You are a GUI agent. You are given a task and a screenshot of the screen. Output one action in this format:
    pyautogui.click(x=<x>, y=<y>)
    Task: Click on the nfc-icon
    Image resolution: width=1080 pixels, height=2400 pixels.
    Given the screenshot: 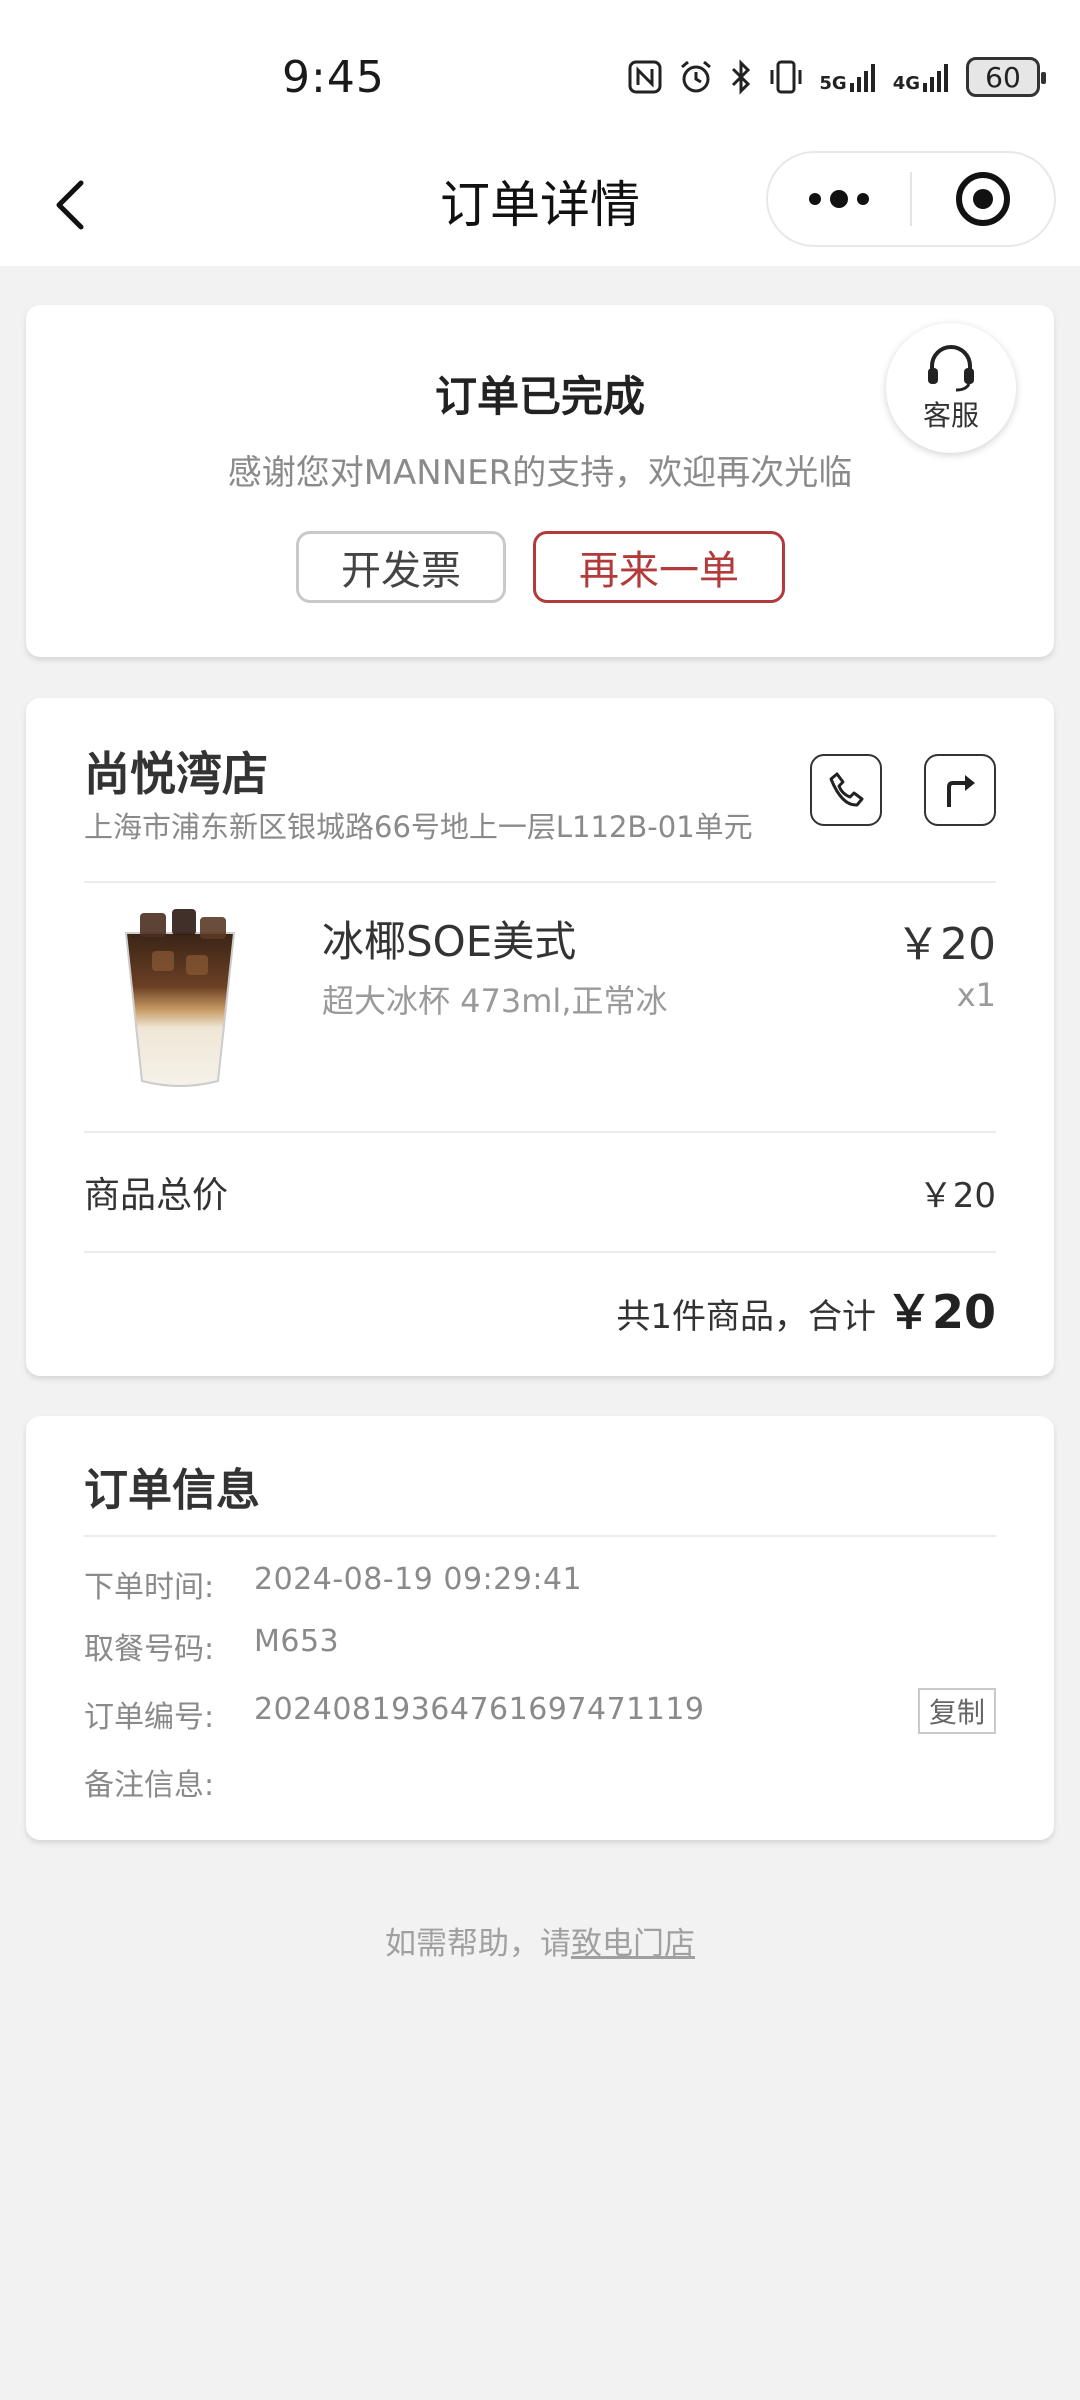 What is the action you would take?
    pyautogui.click(x=645, y=77)
    